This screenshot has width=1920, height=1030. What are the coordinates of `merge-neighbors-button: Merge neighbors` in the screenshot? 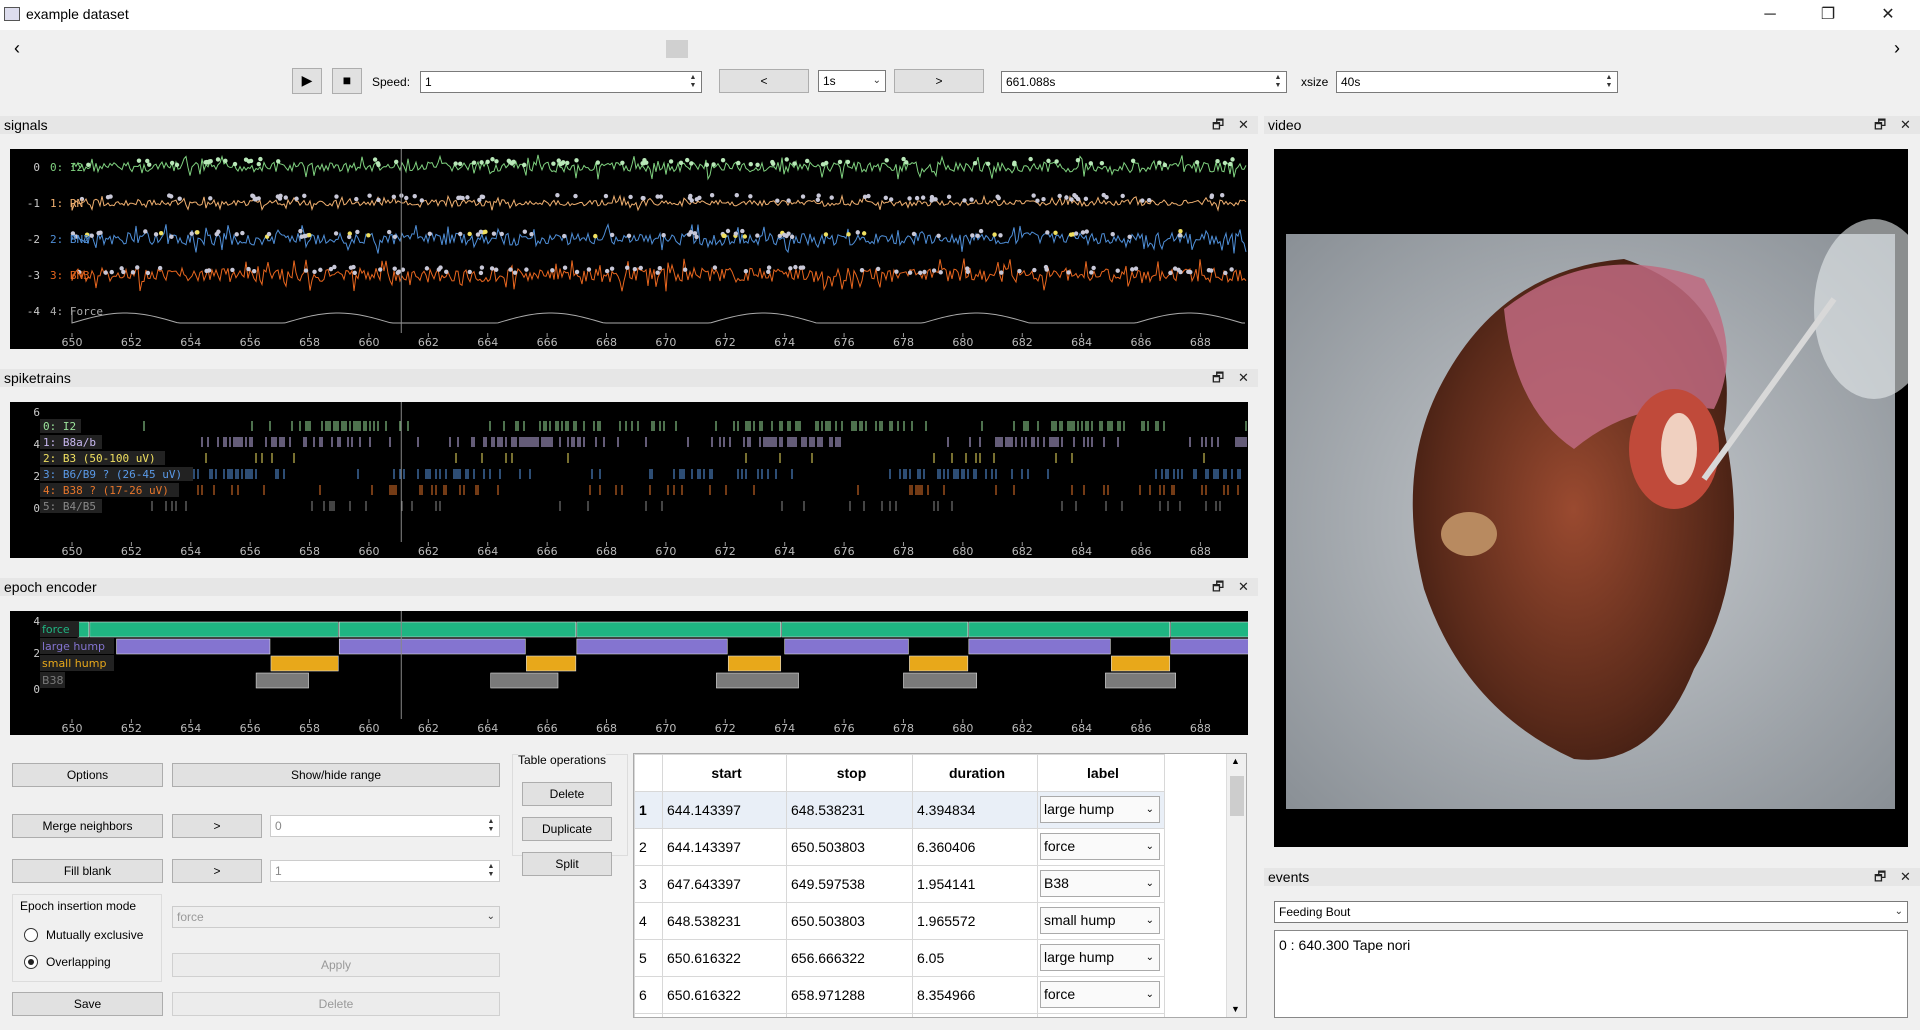 It's located at (87, 826).